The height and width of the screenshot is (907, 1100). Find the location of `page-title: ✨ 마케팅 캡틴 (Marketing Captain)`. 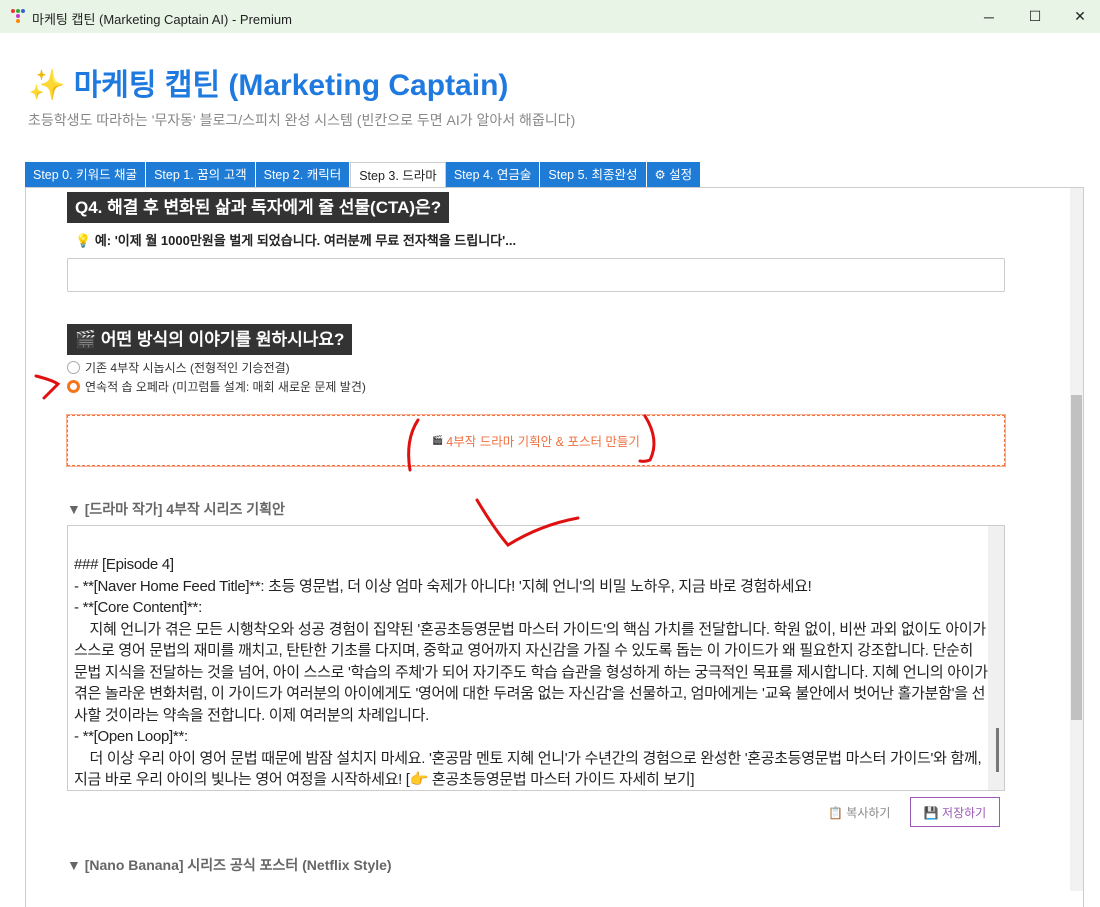

page-title: ✨ 마케팅 캡틴 (Marketing Captain) is located at coordinates (268, 82).